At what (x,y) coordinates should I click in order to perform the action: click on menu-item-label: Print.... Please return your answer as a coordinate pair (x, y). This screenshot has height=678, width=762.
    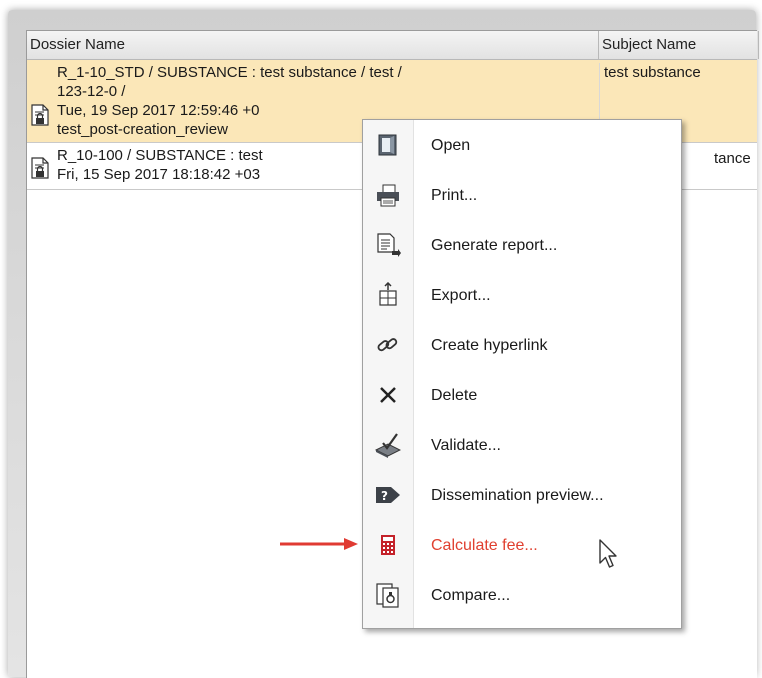
    Looking at the image, I should click on (454, 195).